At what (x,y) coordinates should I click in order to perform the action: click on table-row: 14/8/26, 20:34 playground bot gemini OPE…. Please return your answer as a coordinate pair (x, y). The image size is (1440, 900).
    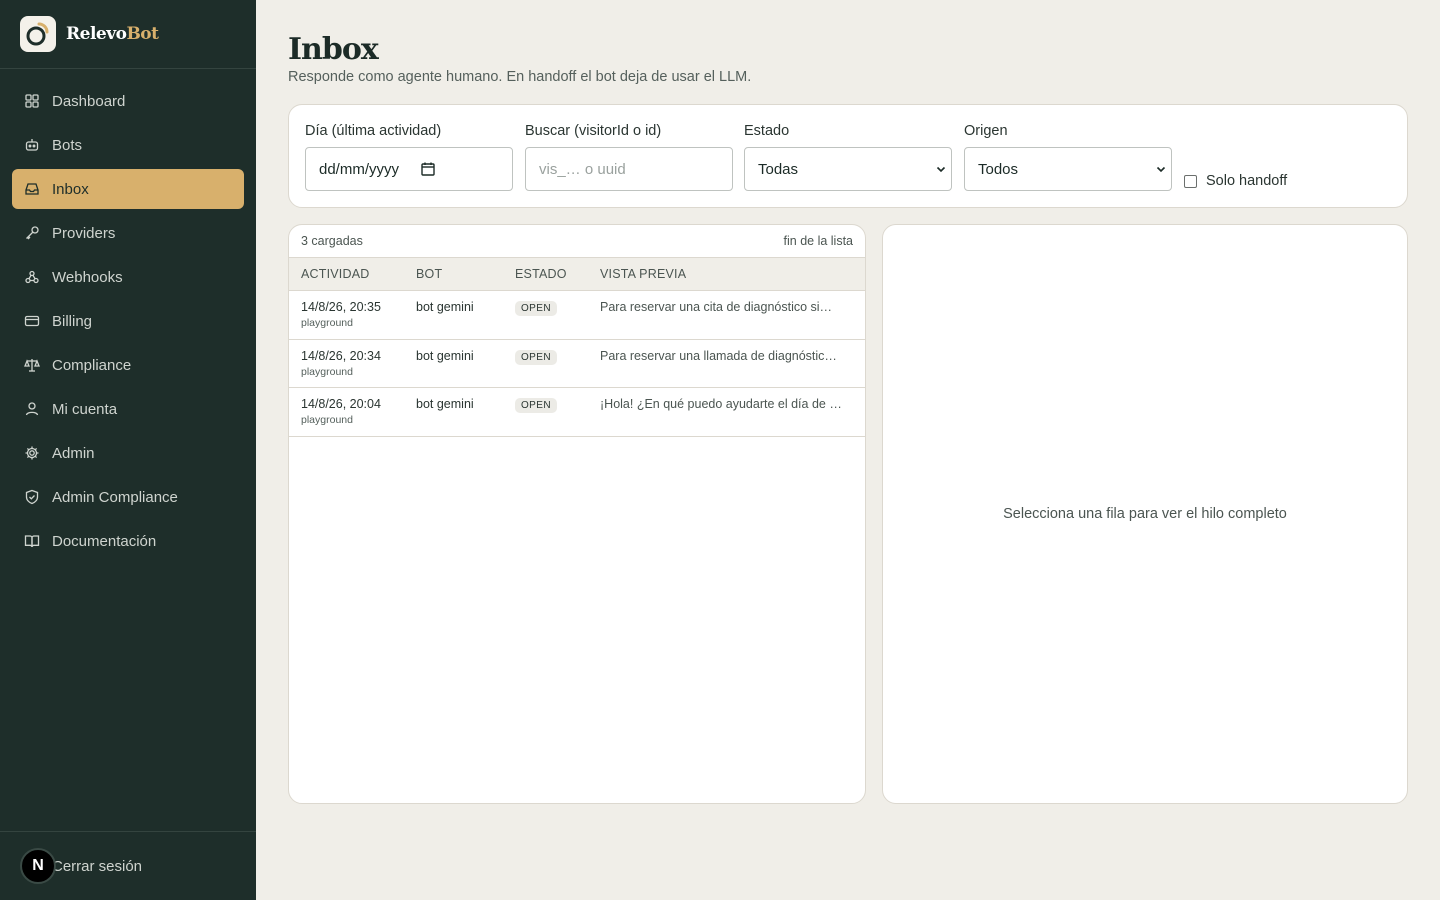
    Looking at the image, I should click on (577, 364).